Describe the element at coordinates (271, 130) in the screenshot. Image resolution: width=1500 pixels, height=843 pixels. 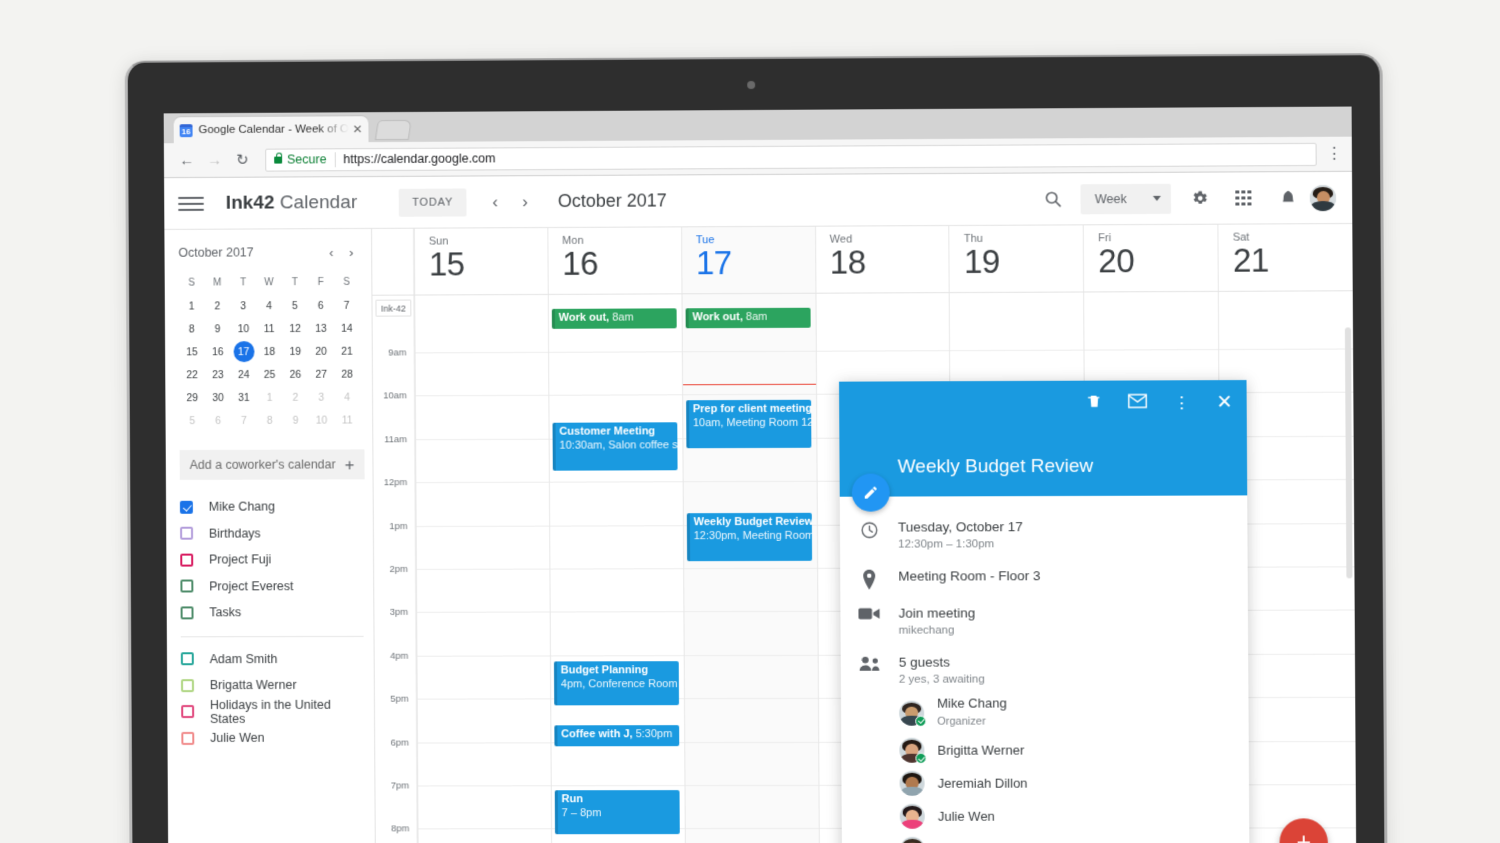
I see `browser-tab: 16 Google Calendar - Week of Oc ✕` at that location.